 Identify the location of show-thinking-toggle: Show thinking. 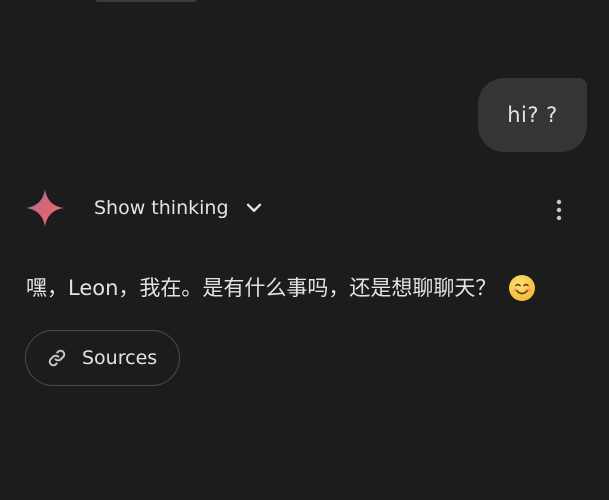
(179, 208).